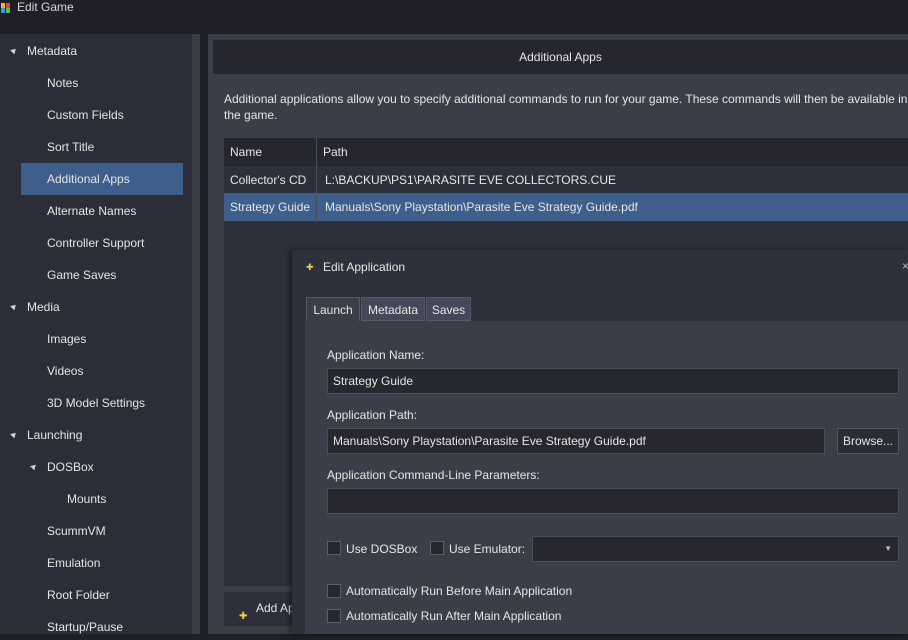 The width and height of the screenshot is (908, 640). What do you see at coordinates (96, 83) in the screenshot?
I see `tree-item-notes: Notes` at bounding box center [96, 83].